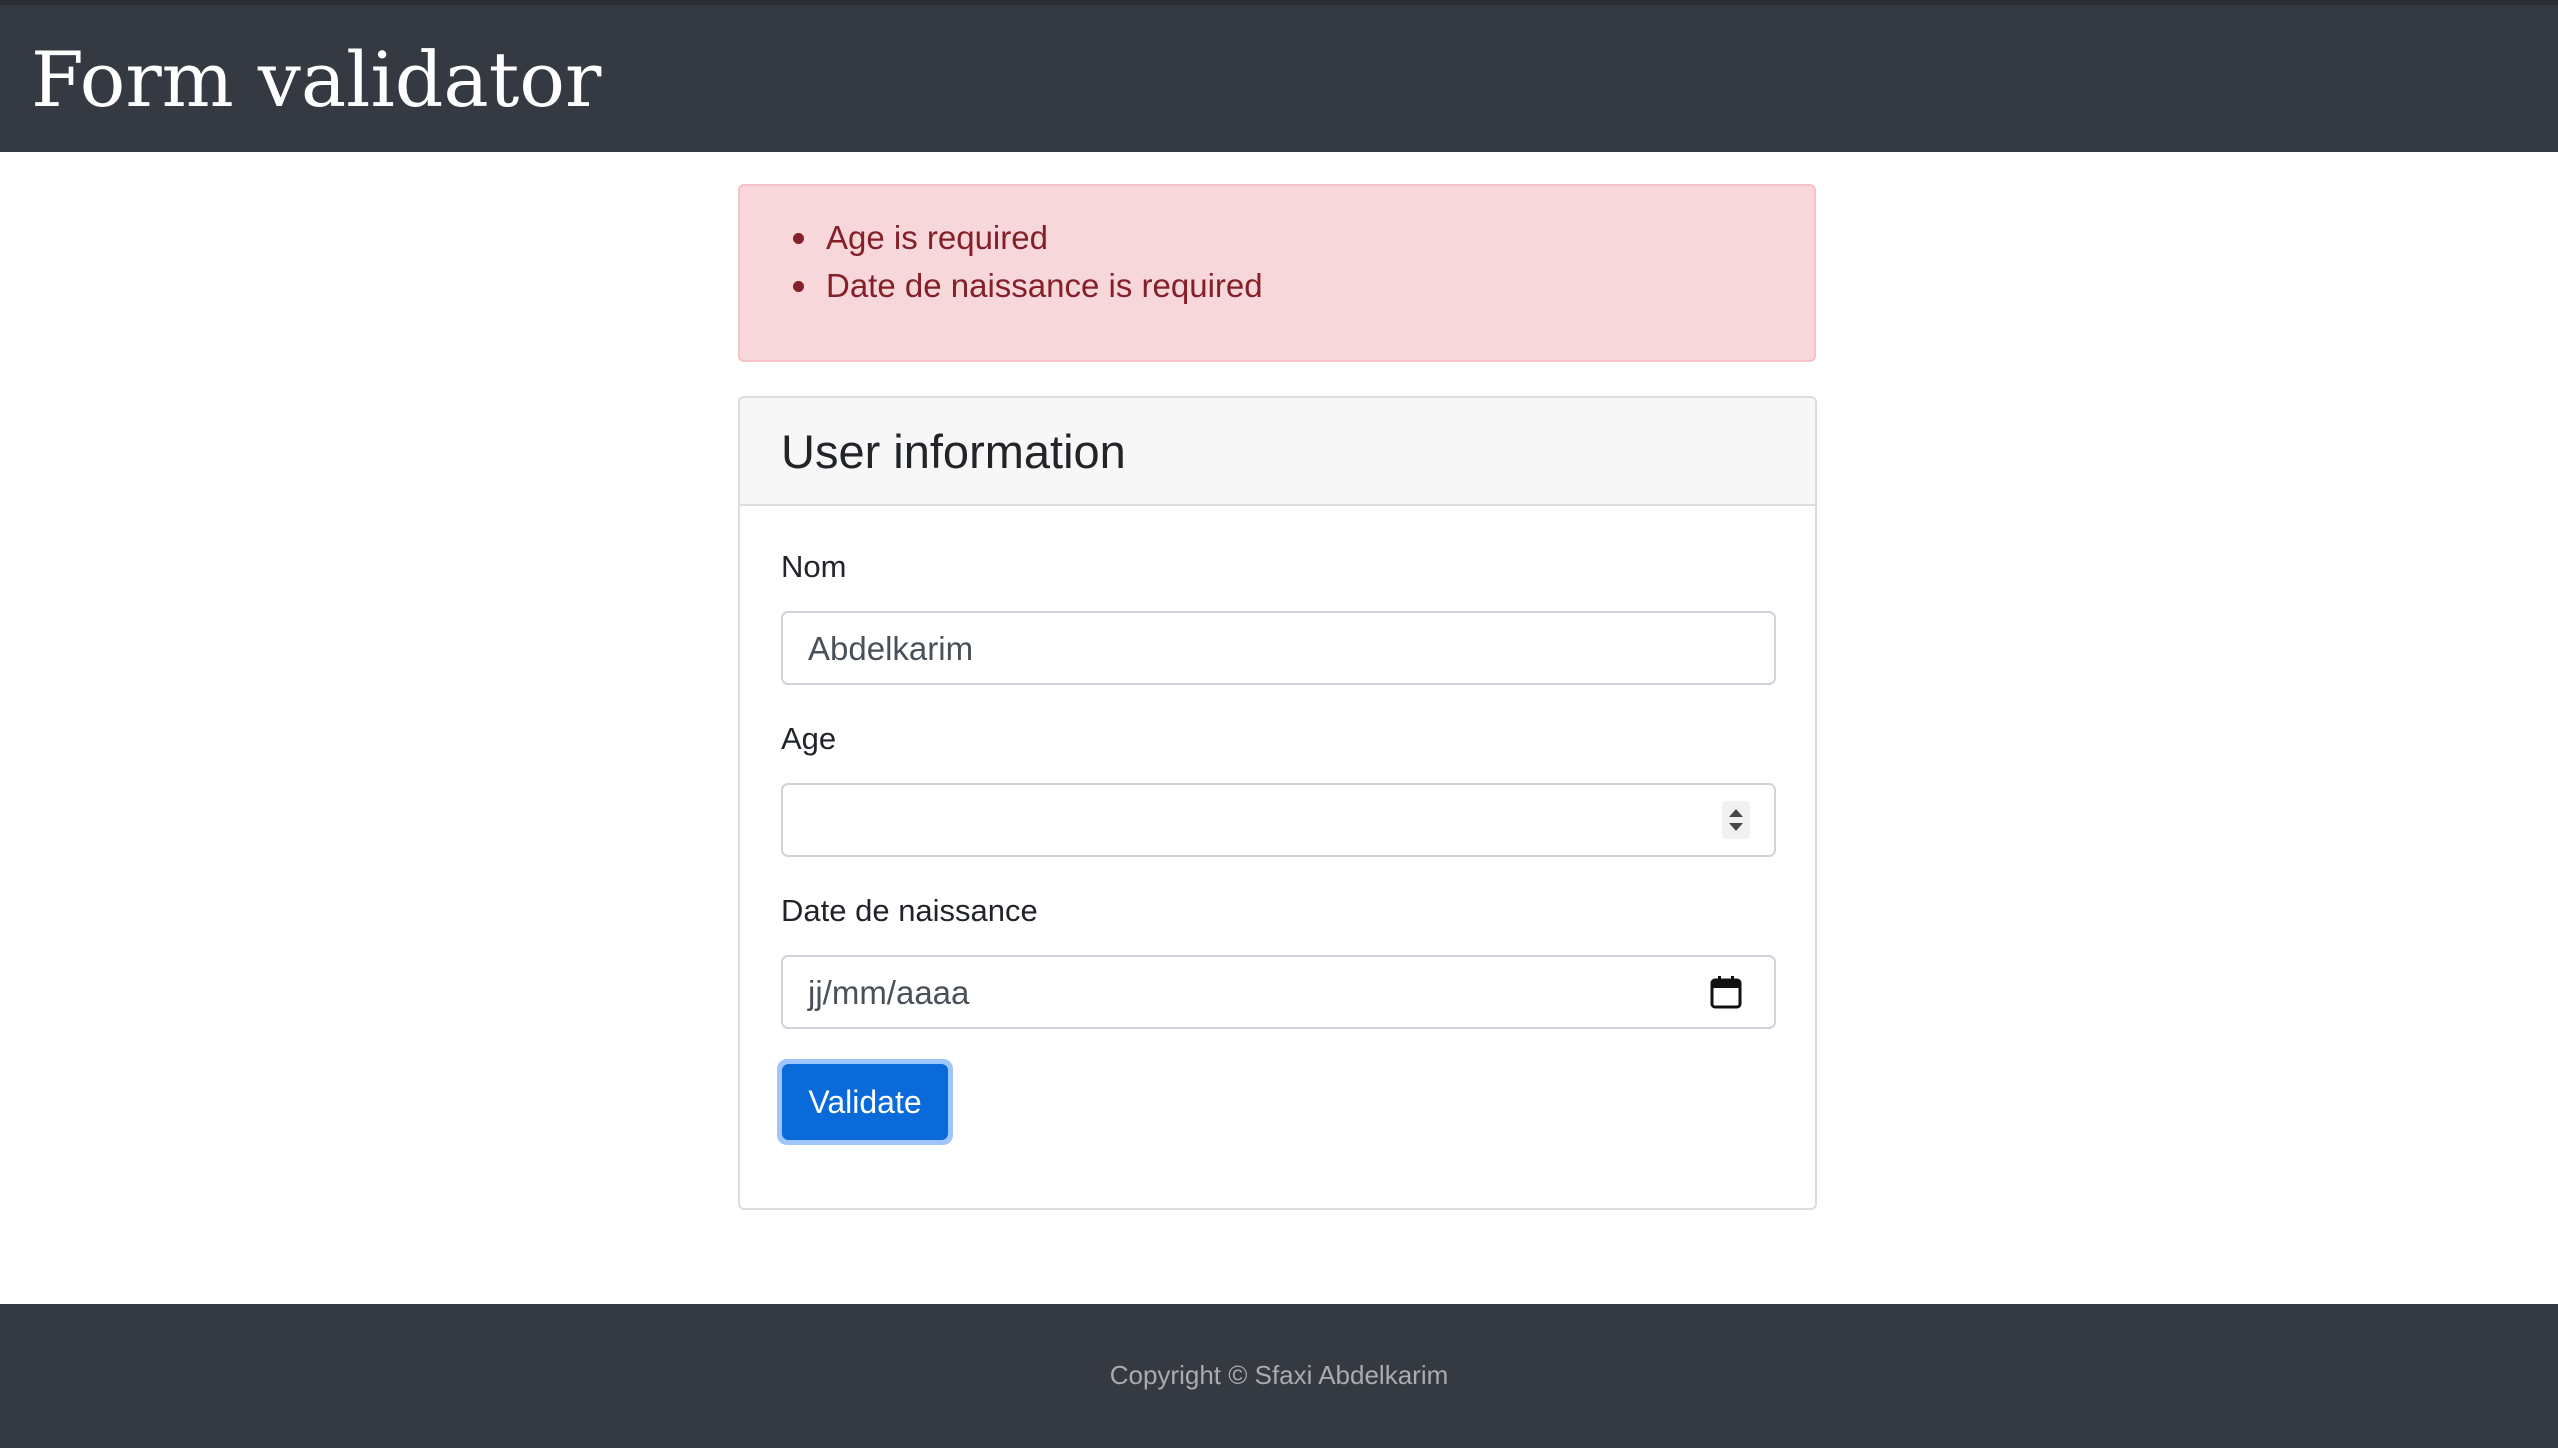  I want to click on card-header: User information, so click(1277, 452).